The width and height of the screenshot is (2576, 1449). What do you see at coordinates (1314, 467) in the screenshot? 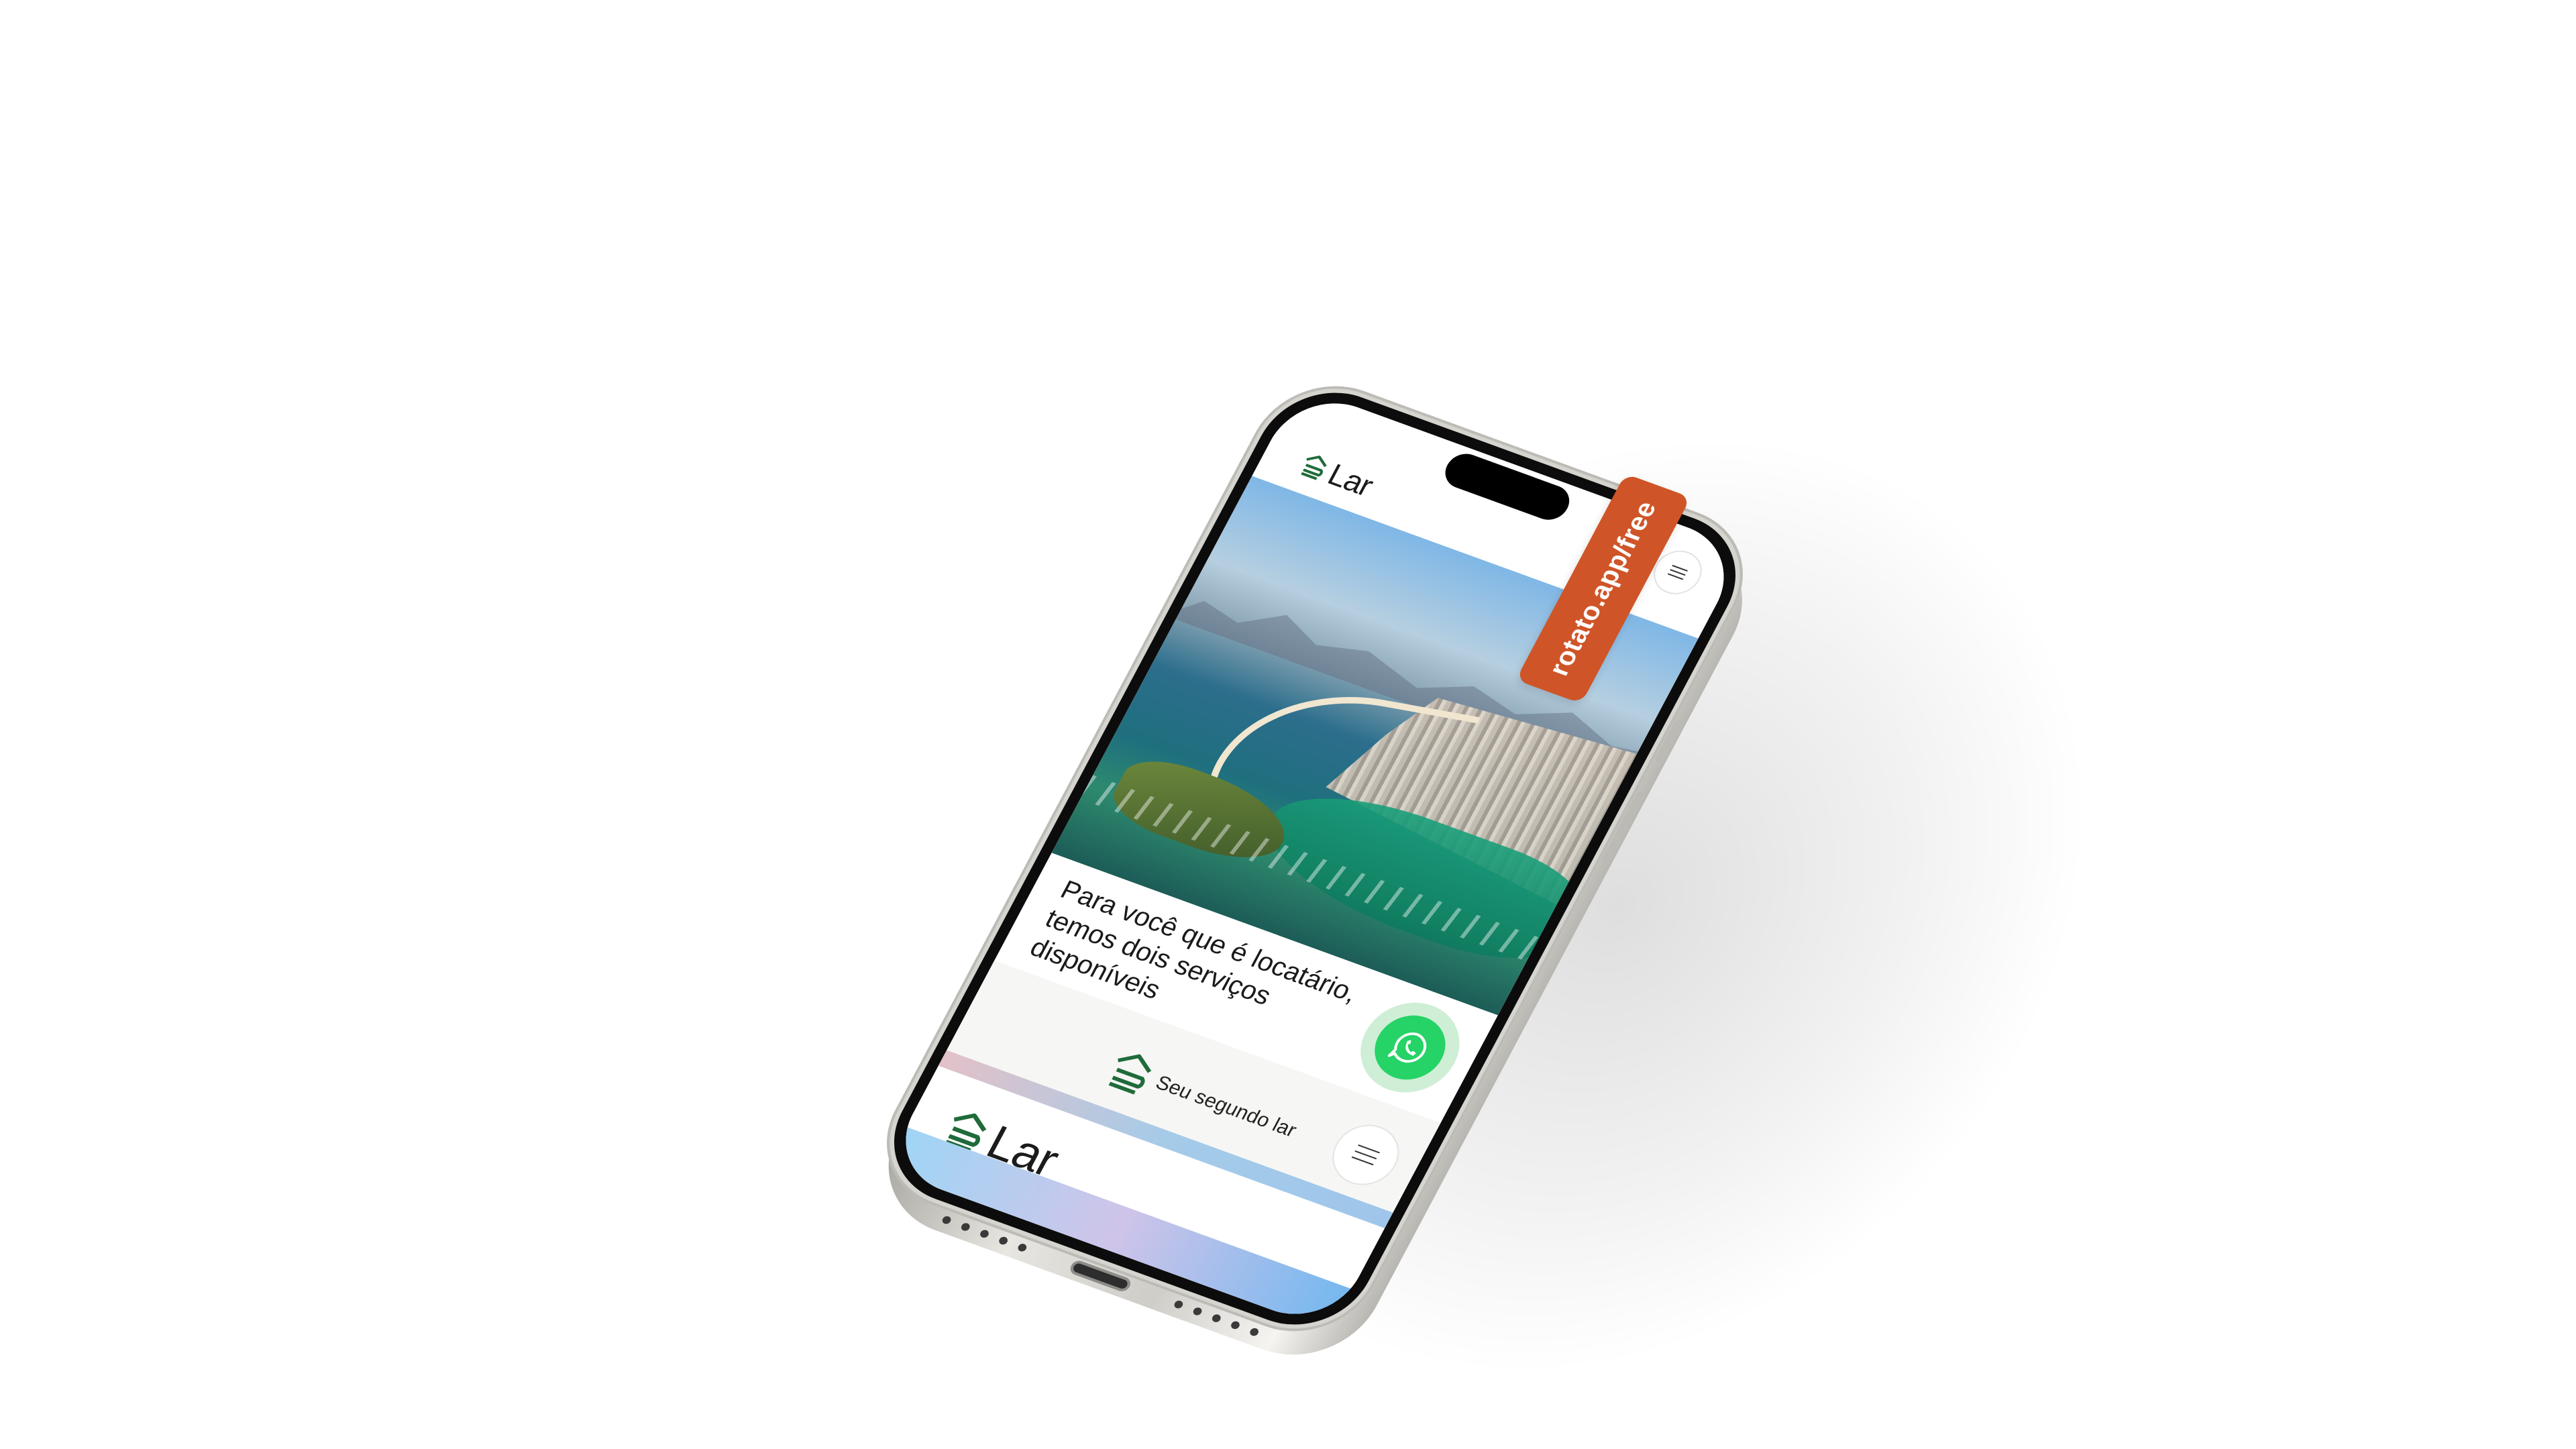
I see `house-stack-icon` at bounding box center [1314, 467].